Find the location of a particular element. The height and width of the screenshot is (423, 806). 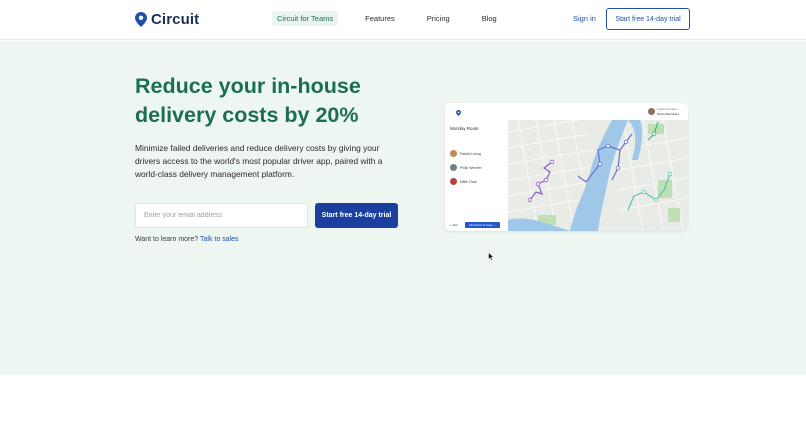

learn-more: Want to learn more? Talk to sales is located at coordinates (187, 239).